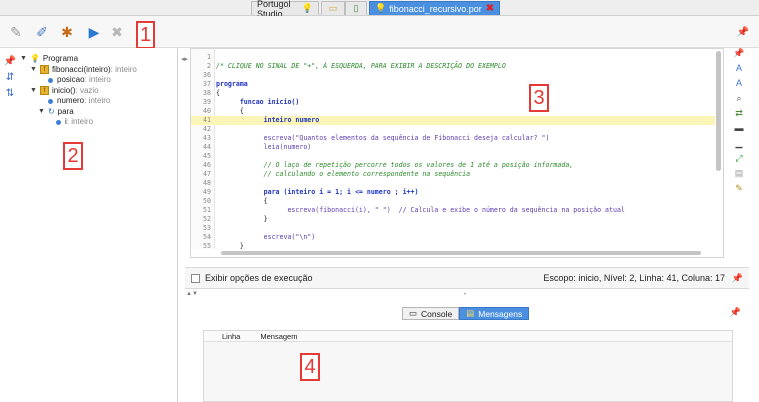 This screenshot has height=402, width=759. What do you see at coordinates (207, 192) in the screenshot?
I see `line-number: 49` at bounding box center [207, 192].